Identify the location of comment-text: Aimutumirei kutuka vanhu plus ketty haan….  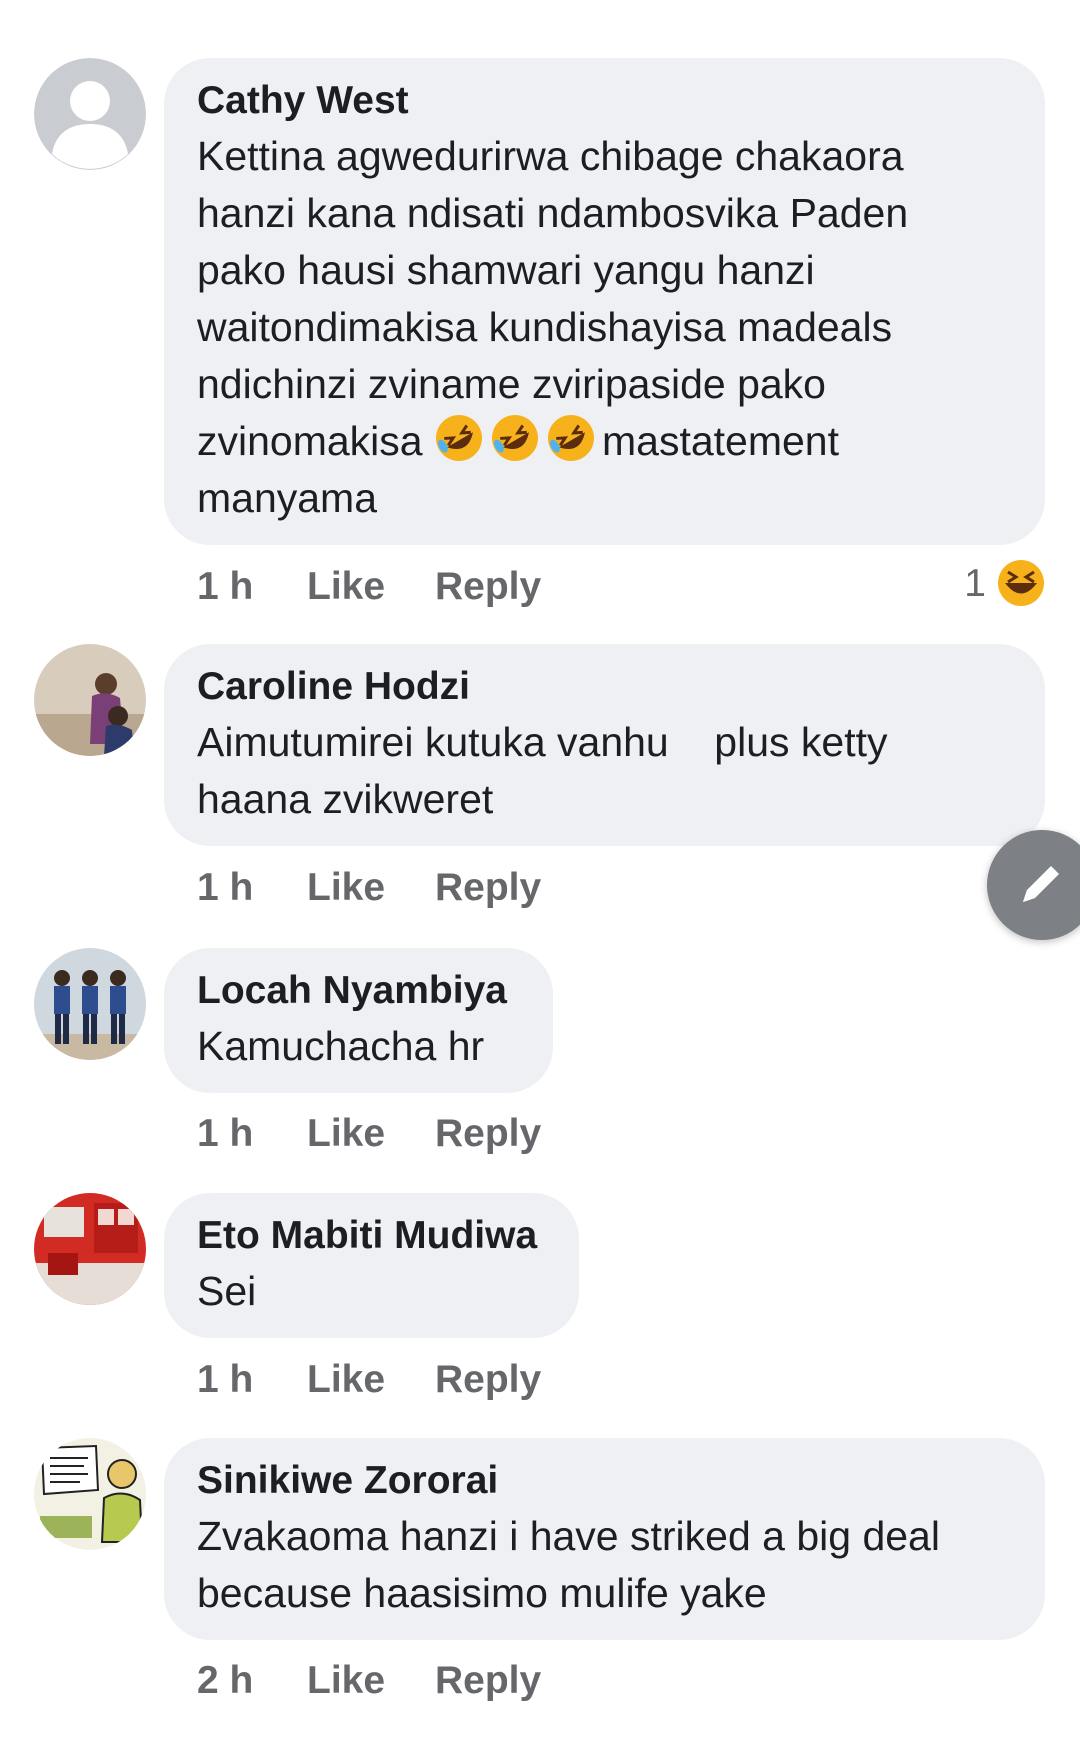
(605, 771).